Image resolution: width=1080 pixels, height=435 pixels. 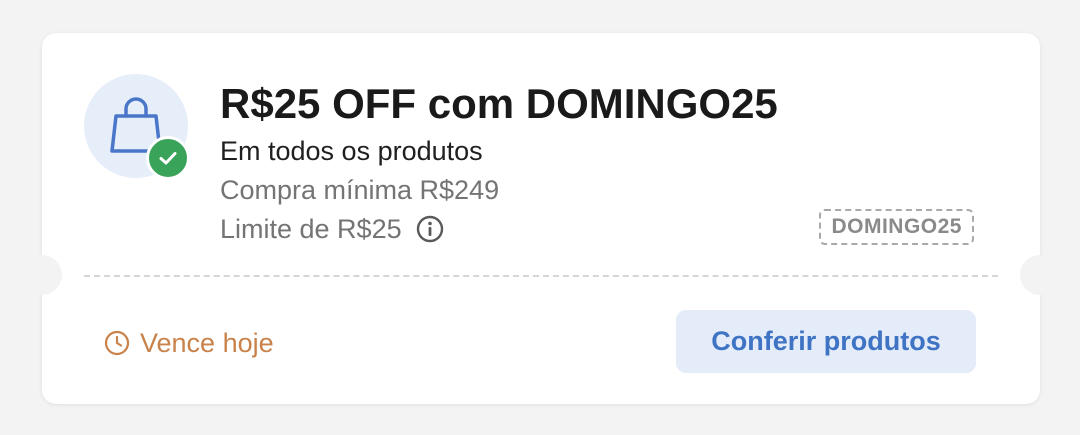 What do you see at coordinates (360, 190) in the screenshot?
I see `minimum-purchase: Compra mínima R$249` at bounding box center [360, 190].